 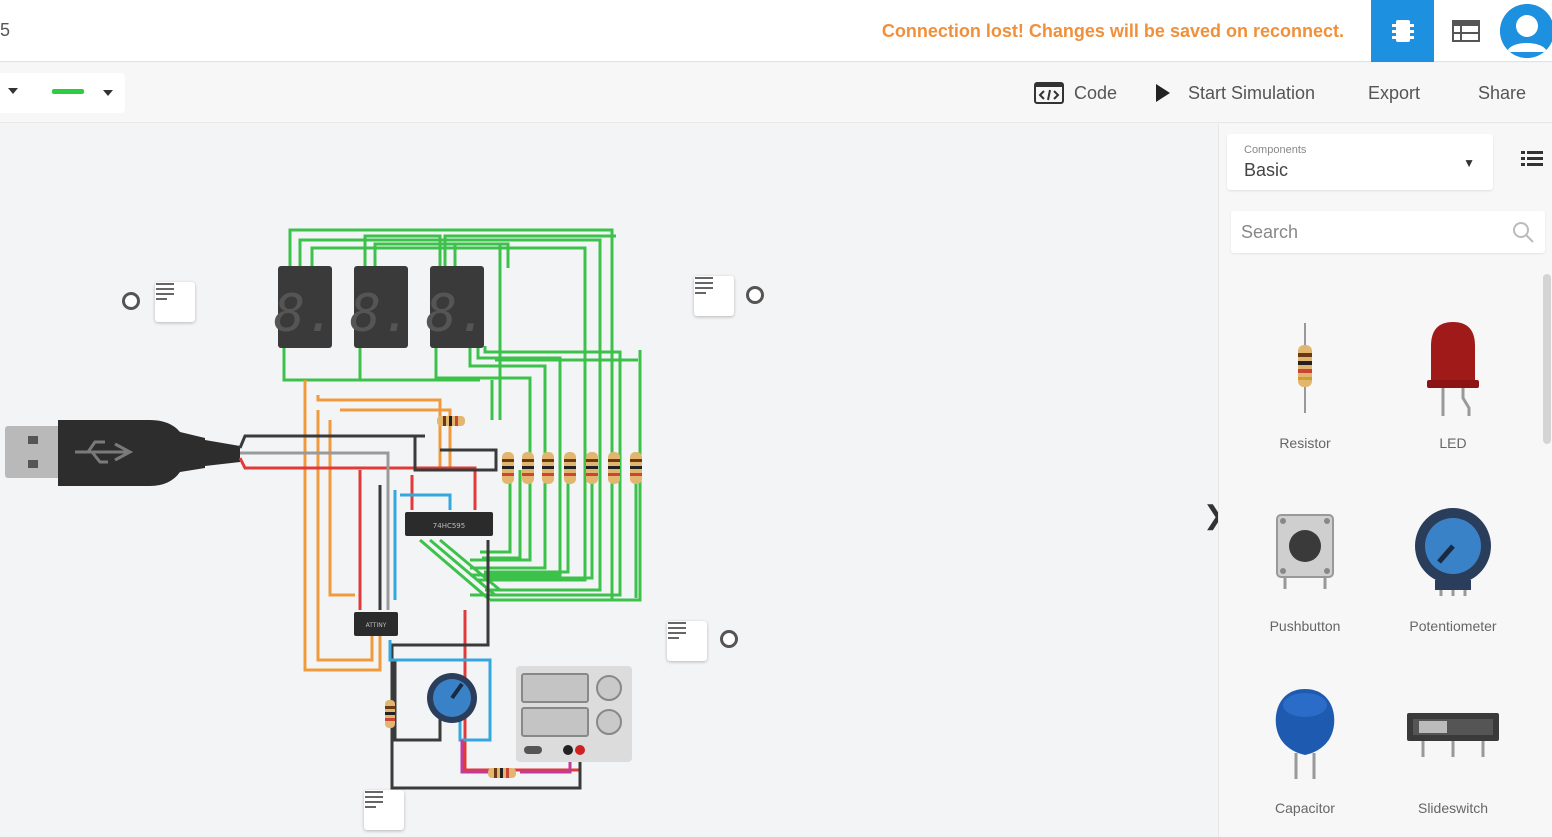 I want to click on chip-label: 74HC595, so click(x=449, y=526).